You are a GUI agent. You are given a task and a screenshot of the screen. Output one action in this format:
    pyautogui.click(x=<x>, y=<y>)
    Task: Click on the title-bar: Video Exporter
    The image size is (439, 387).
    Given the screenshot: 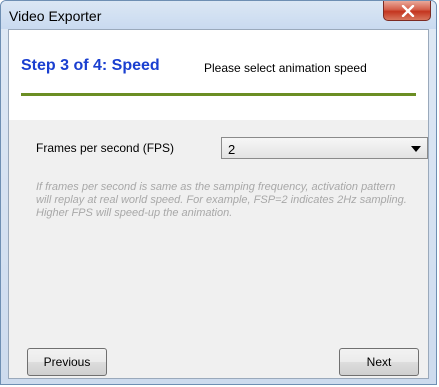 What is the action you would take?
    pyautogui.click(x=218, y=15)
    